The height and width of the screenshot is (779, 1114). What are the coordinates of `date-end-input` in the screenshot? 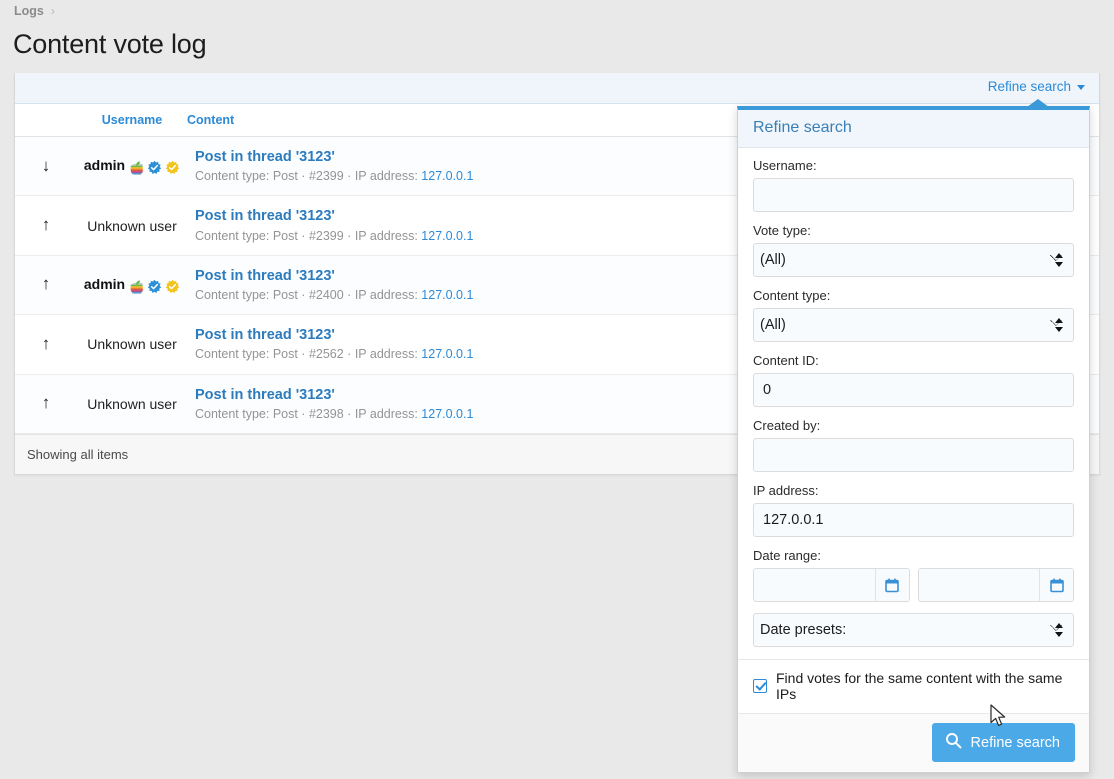 It's located at (978, 585).